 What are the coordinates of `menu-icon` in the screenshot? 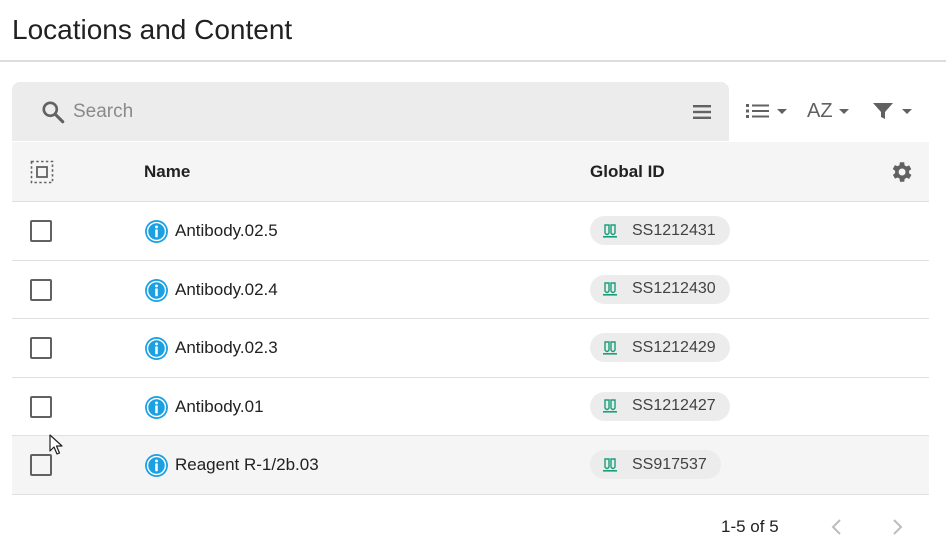 It's located at (702, 112).